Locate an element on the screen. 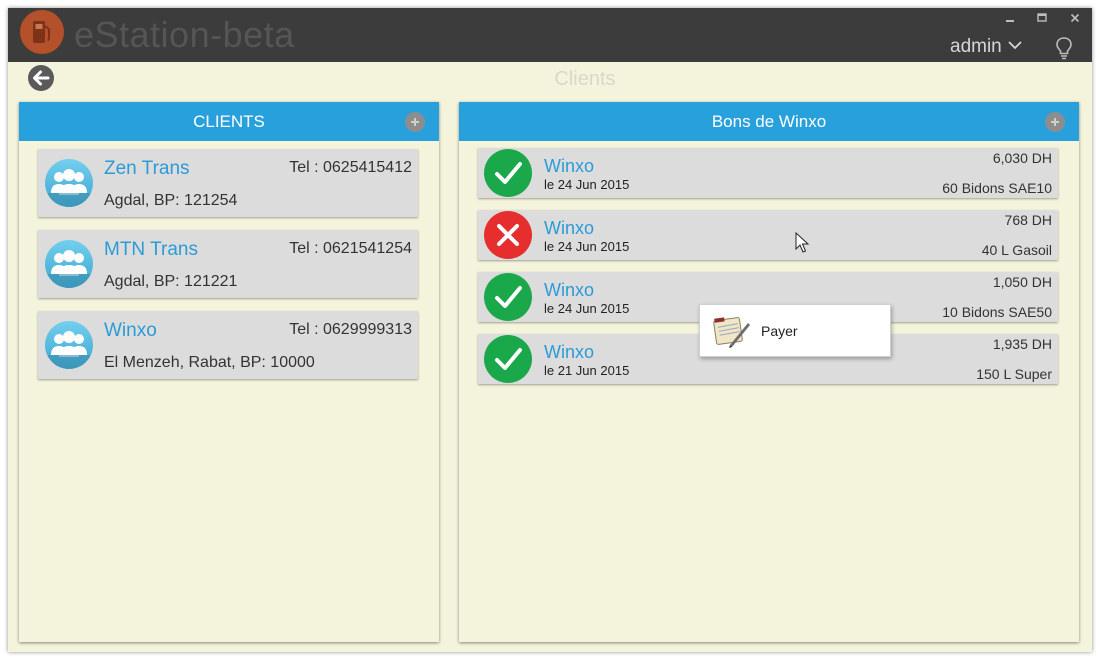 The image size is (1100, 660). minimize-icon is located at coordinates (1010, 21).